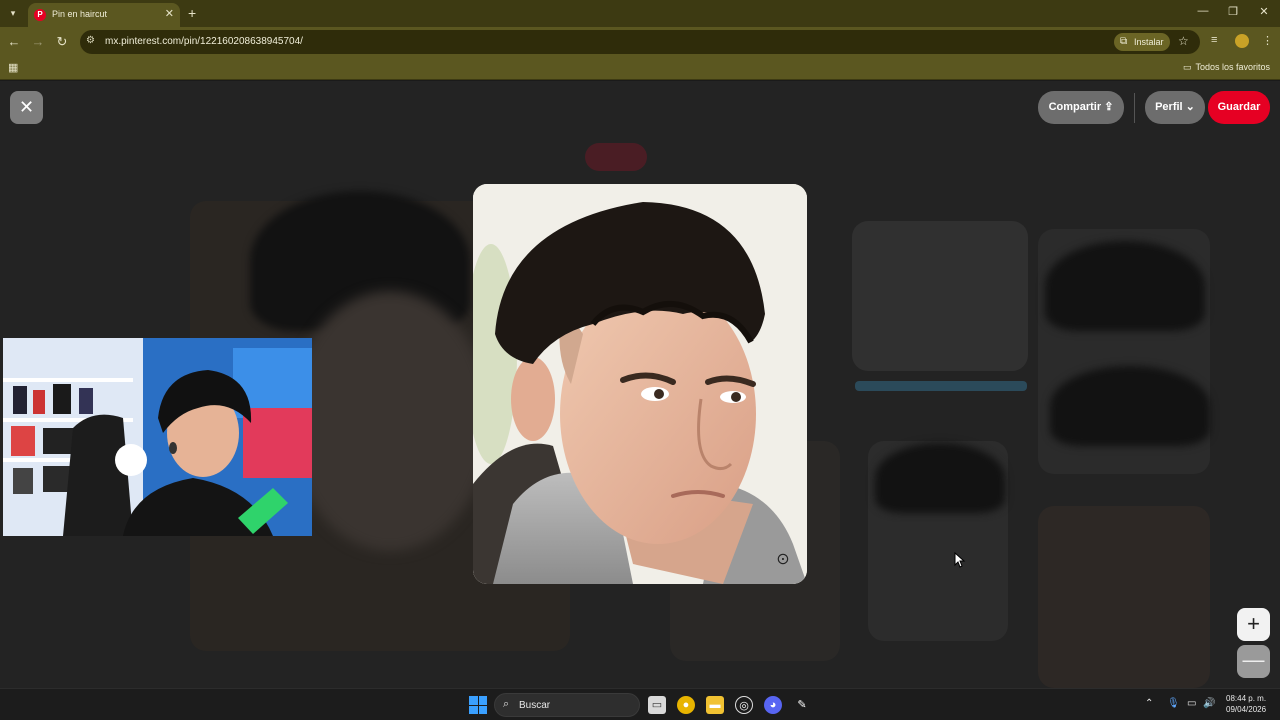 Image resolution: width=1280 pixels, height=720 pixels. What do you see at coordinates (744, 705) in the screenshot?
I see `steam-icon: ◎` at bounding box center [744, 705].